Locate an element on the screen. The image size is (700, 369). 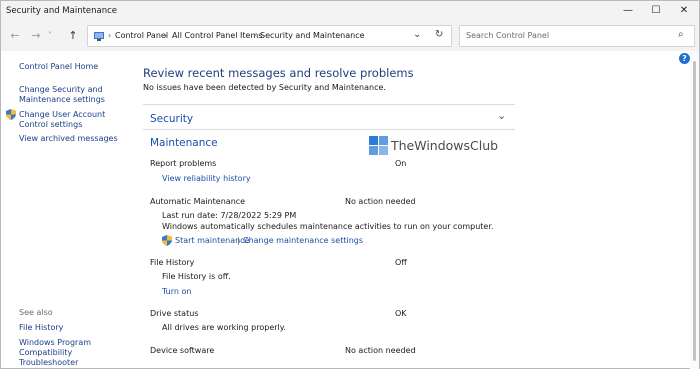
scrollbar-thumb is located at coordinates (694, 211).